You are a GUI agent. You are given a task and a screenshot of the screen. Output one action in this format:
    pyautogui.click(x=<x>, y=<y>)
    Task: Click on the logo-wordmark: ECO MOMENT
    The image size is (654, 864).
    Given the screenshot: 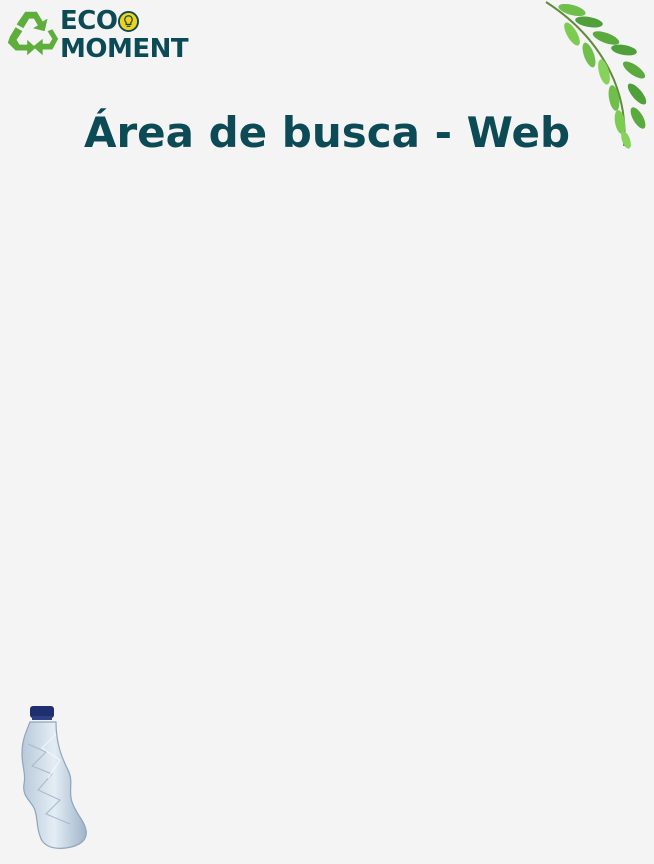 What is the action you would take?
    pyautogui.click(x=124, y=35)
    